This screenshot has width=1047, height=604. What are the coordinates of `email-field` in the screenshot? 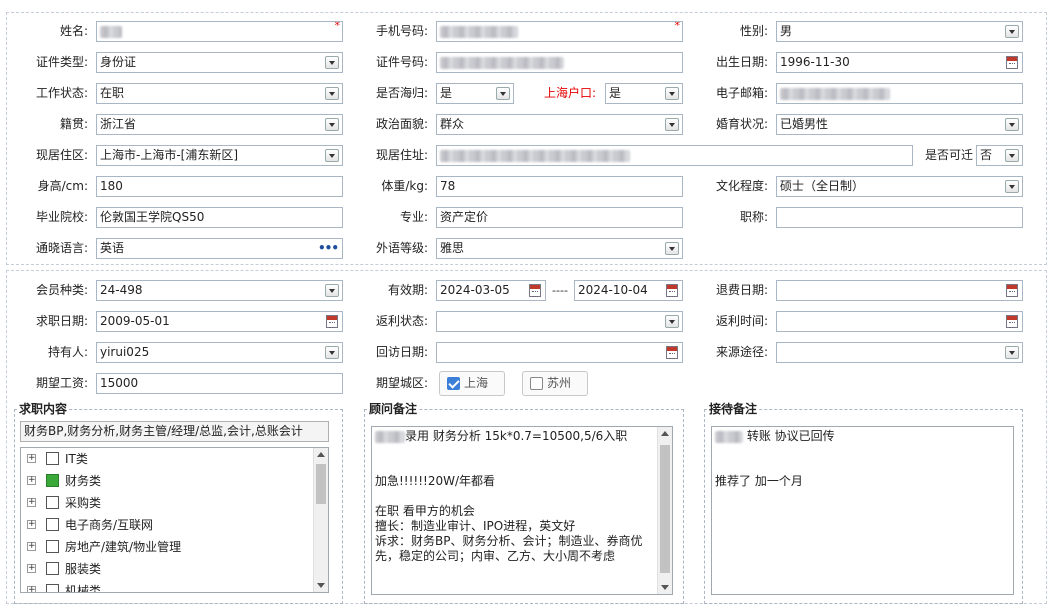 It's located at (899, 93).